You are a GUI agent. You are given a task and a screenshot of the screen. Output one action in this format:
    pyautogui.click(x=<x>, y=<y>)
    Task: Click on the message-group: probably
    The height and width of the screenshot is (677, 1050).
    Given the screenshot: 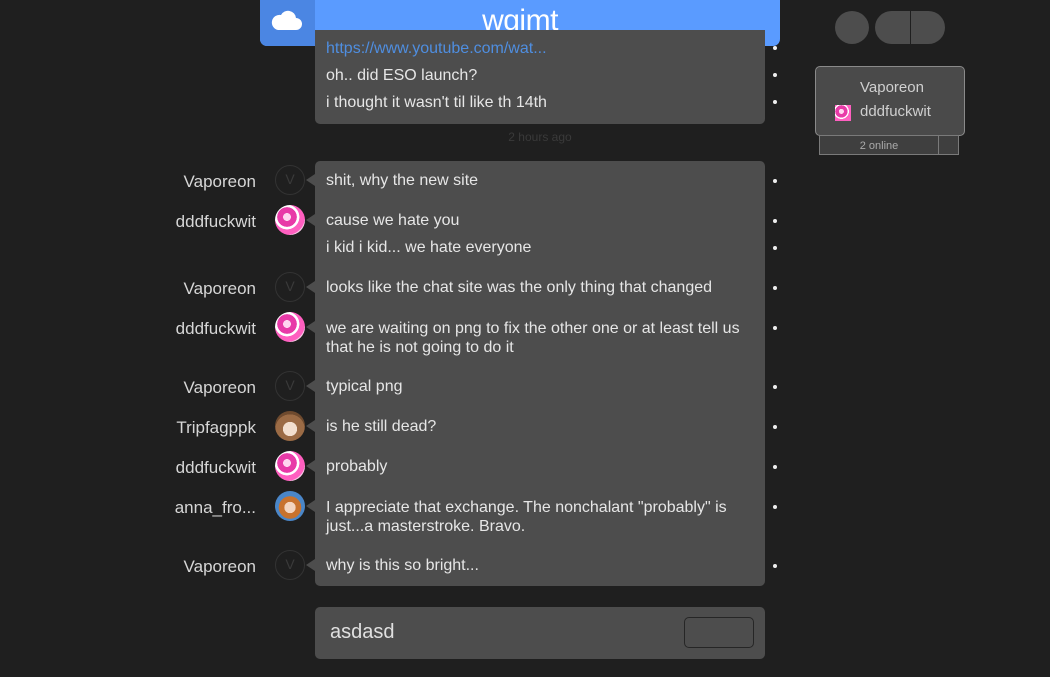 What is the action you would take?
    pyautogui.click(x=540, y=467)
    